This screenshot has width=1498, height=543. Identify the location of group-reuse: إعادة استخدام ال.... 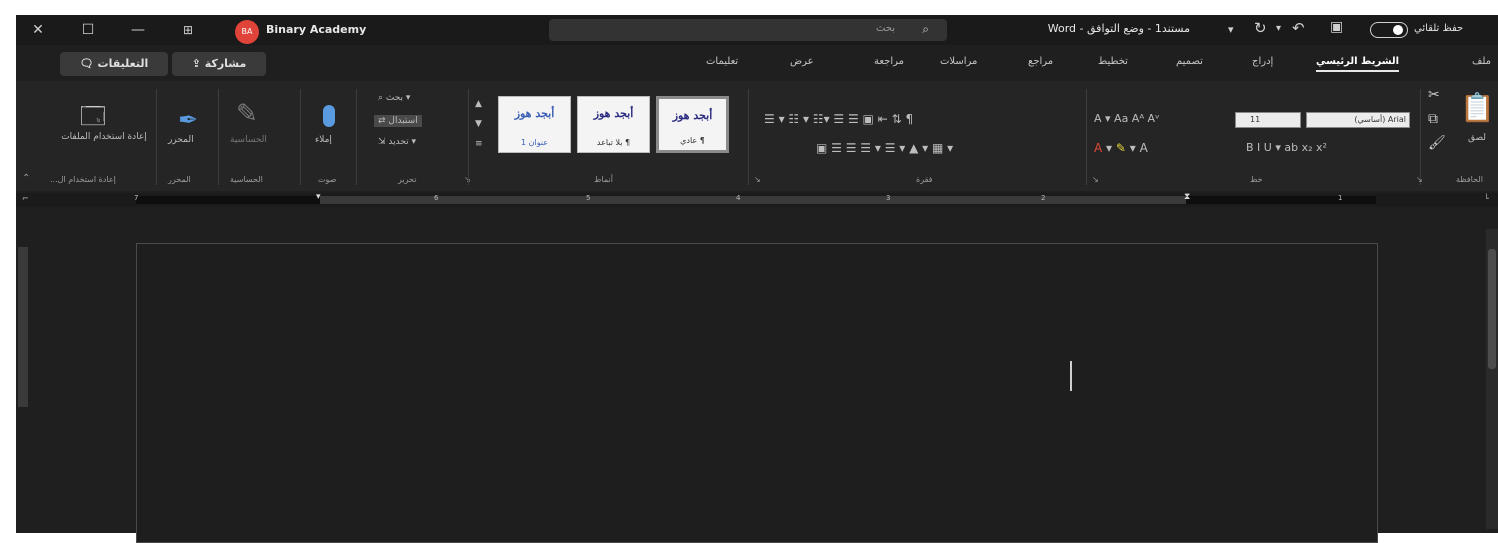
(83, 179).